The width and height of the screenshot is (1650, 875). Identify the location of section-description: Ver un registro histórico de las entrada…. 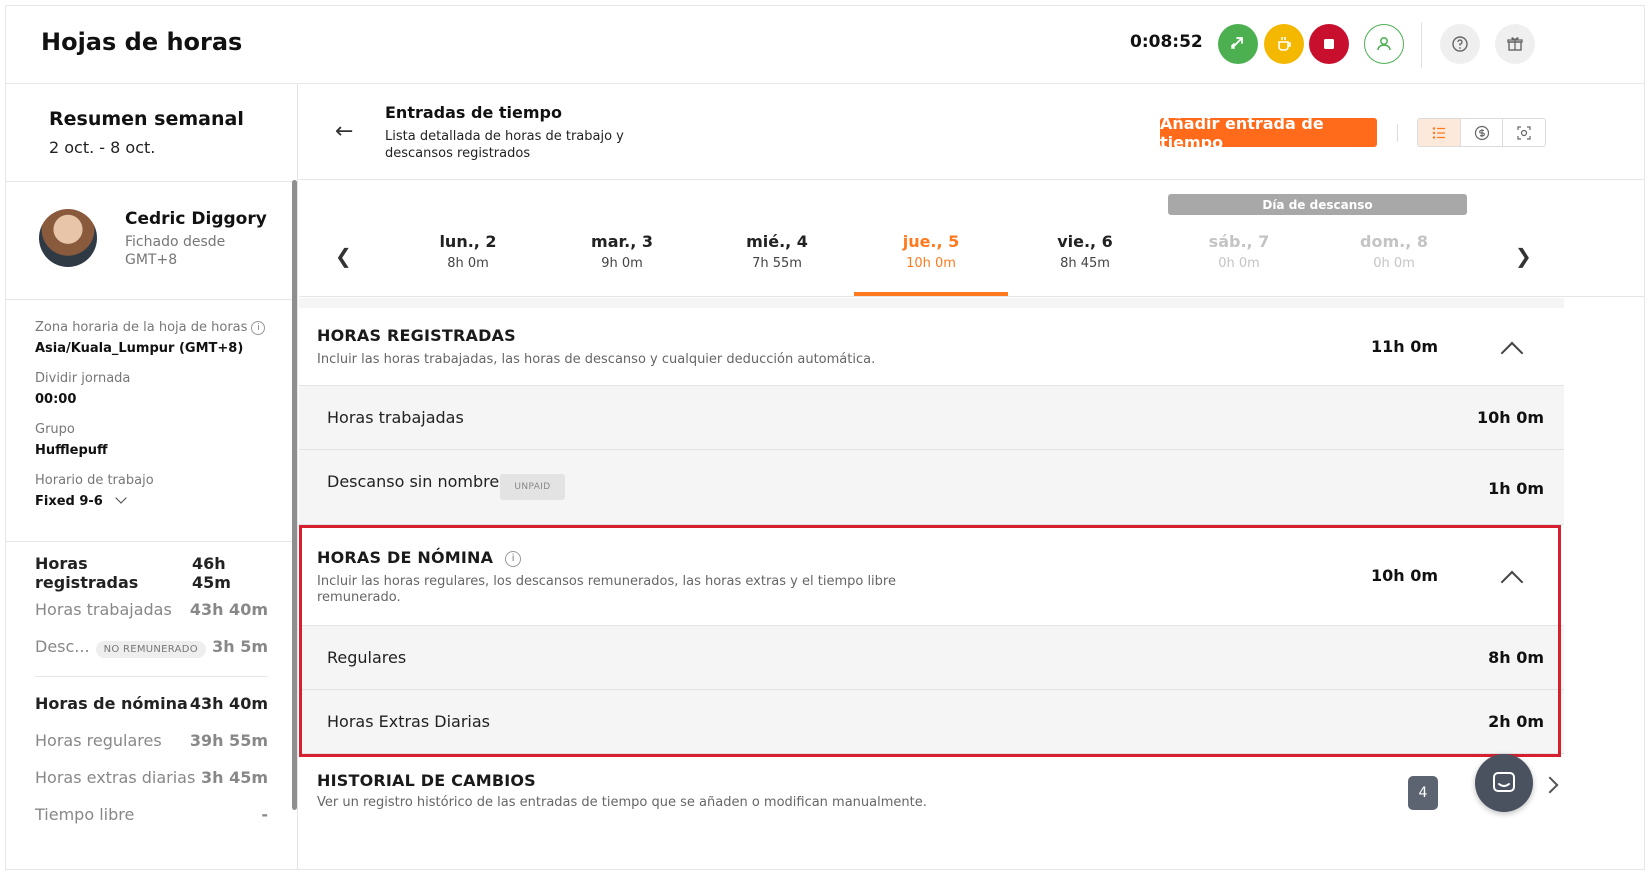
(622, 802).